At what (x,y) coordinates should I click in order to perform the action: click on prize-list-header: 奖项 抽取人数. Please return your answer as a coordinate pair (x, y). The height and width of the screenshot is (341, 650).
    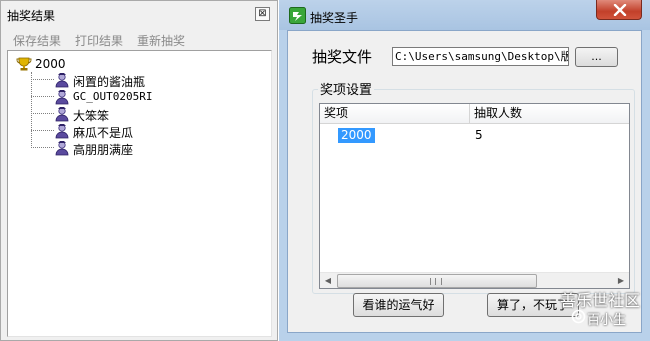
    Looking at the image, I should click on (474, 114).